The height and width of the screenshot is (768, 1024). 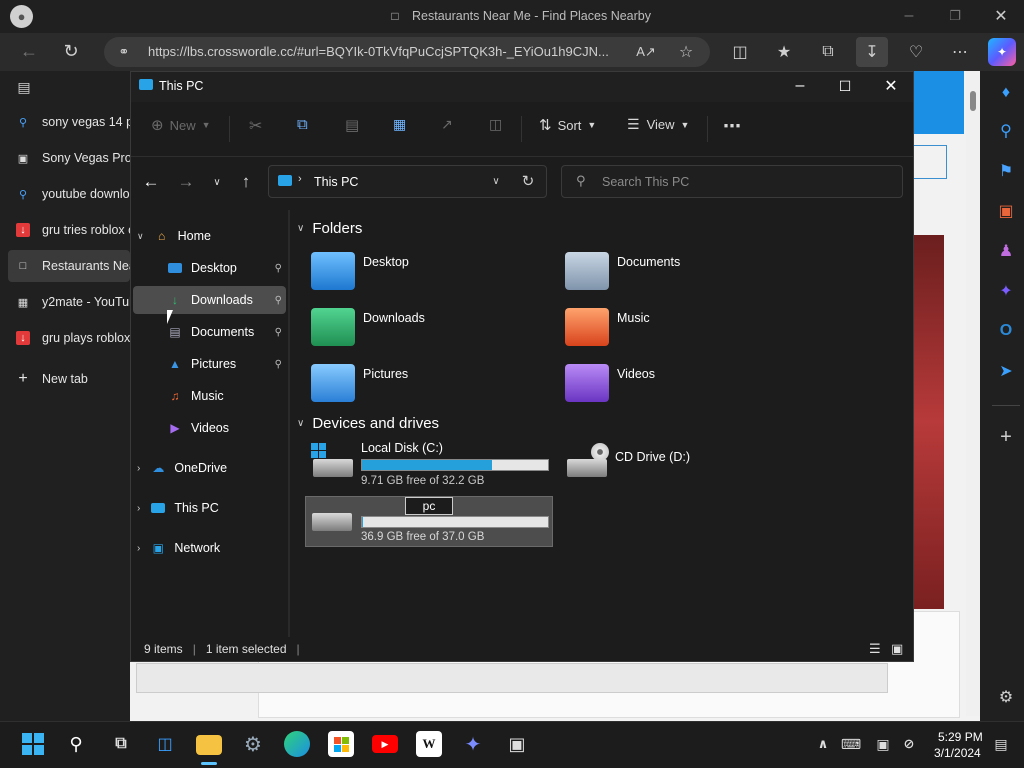 I want to click on copilot-icon: ✦, so click(x=1002, y=52).